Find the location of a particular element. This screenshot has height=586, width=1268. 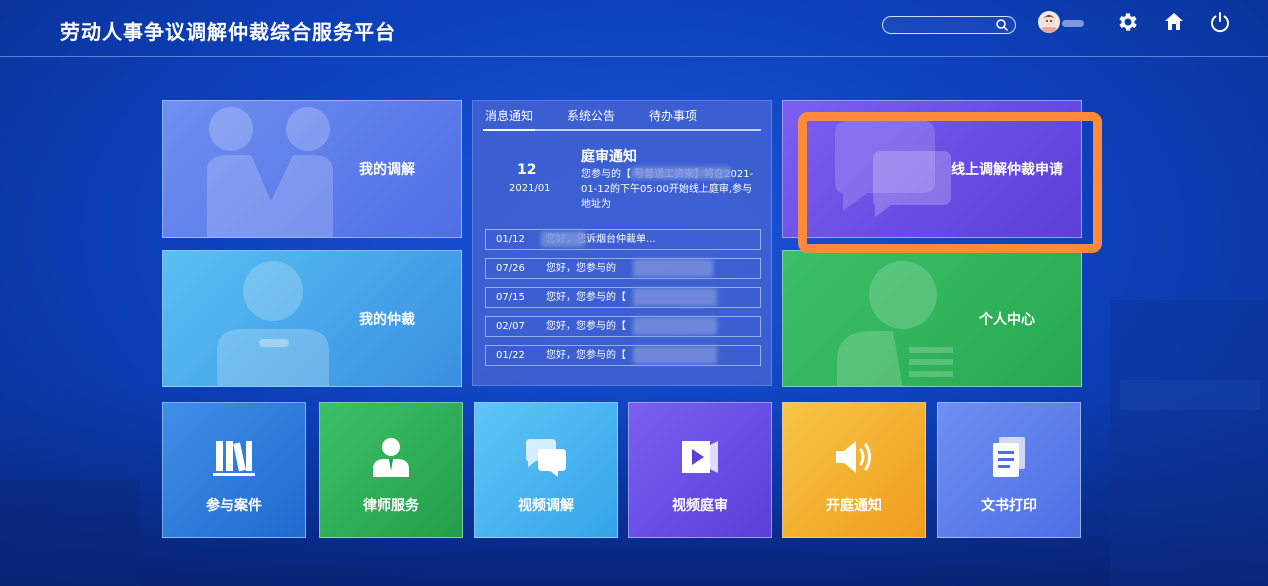

featured-year-month: 2021/01 is located at coordinates (530, 188).